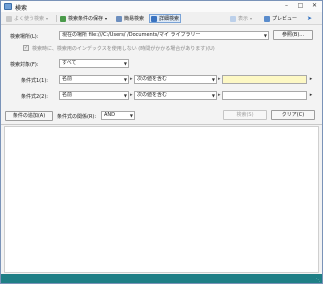 The height and width of the screenshot is (284, 323). I want to click on pin-icon: ➤, so click(310, 18).